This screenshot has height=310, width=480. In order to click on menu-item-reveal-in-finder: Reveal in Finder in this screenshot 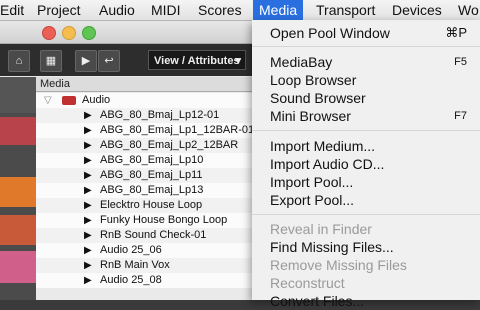, I will do `click(372, 229)`.